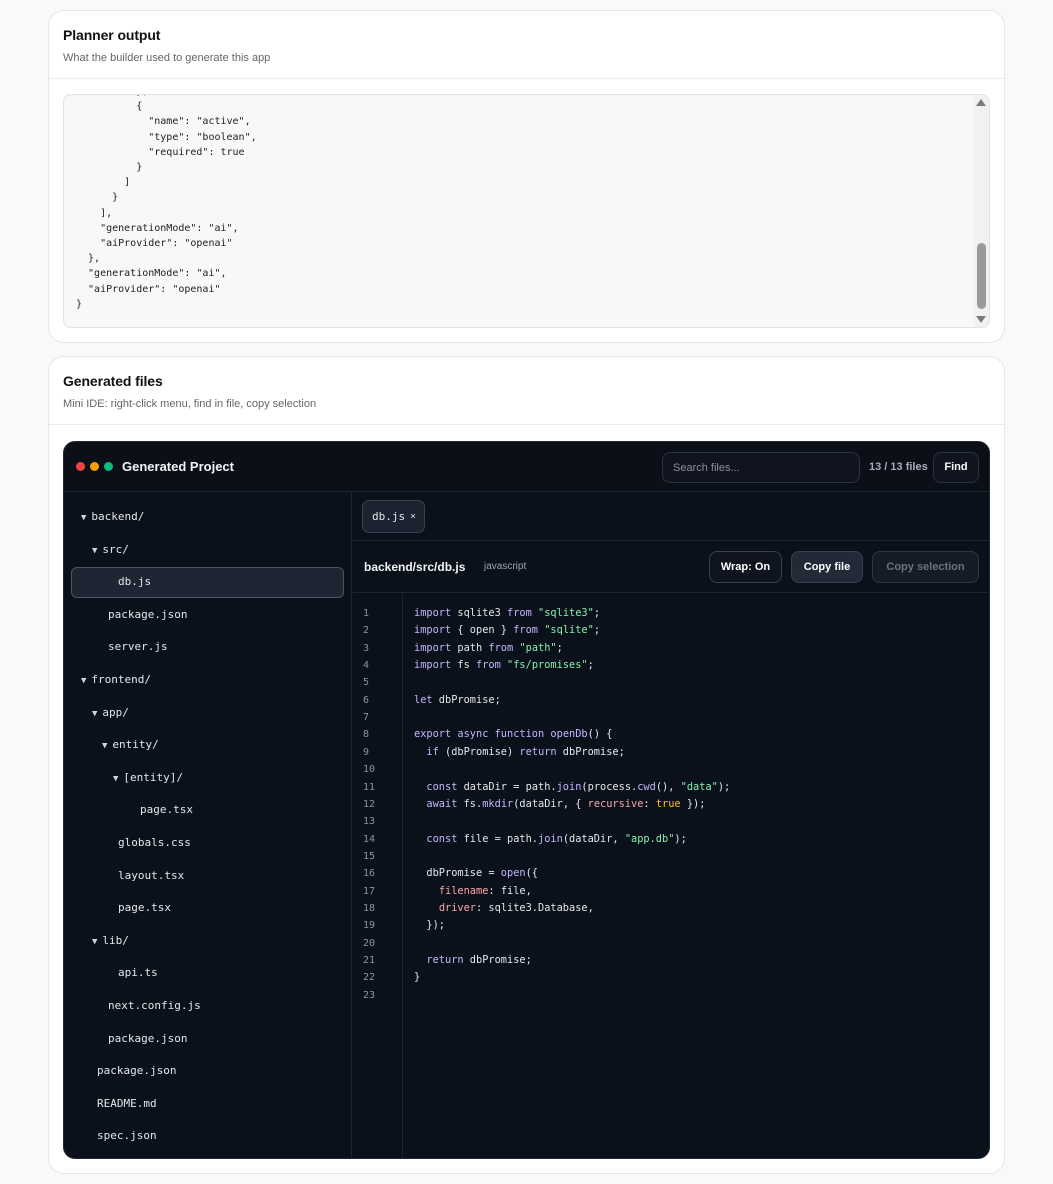 The height and width of the screenshot is (1184, 1053). Describe the element at coordinates (745, 567) in the screenshot. I see `wrap-toggle-button: Wrap: On` at that location.